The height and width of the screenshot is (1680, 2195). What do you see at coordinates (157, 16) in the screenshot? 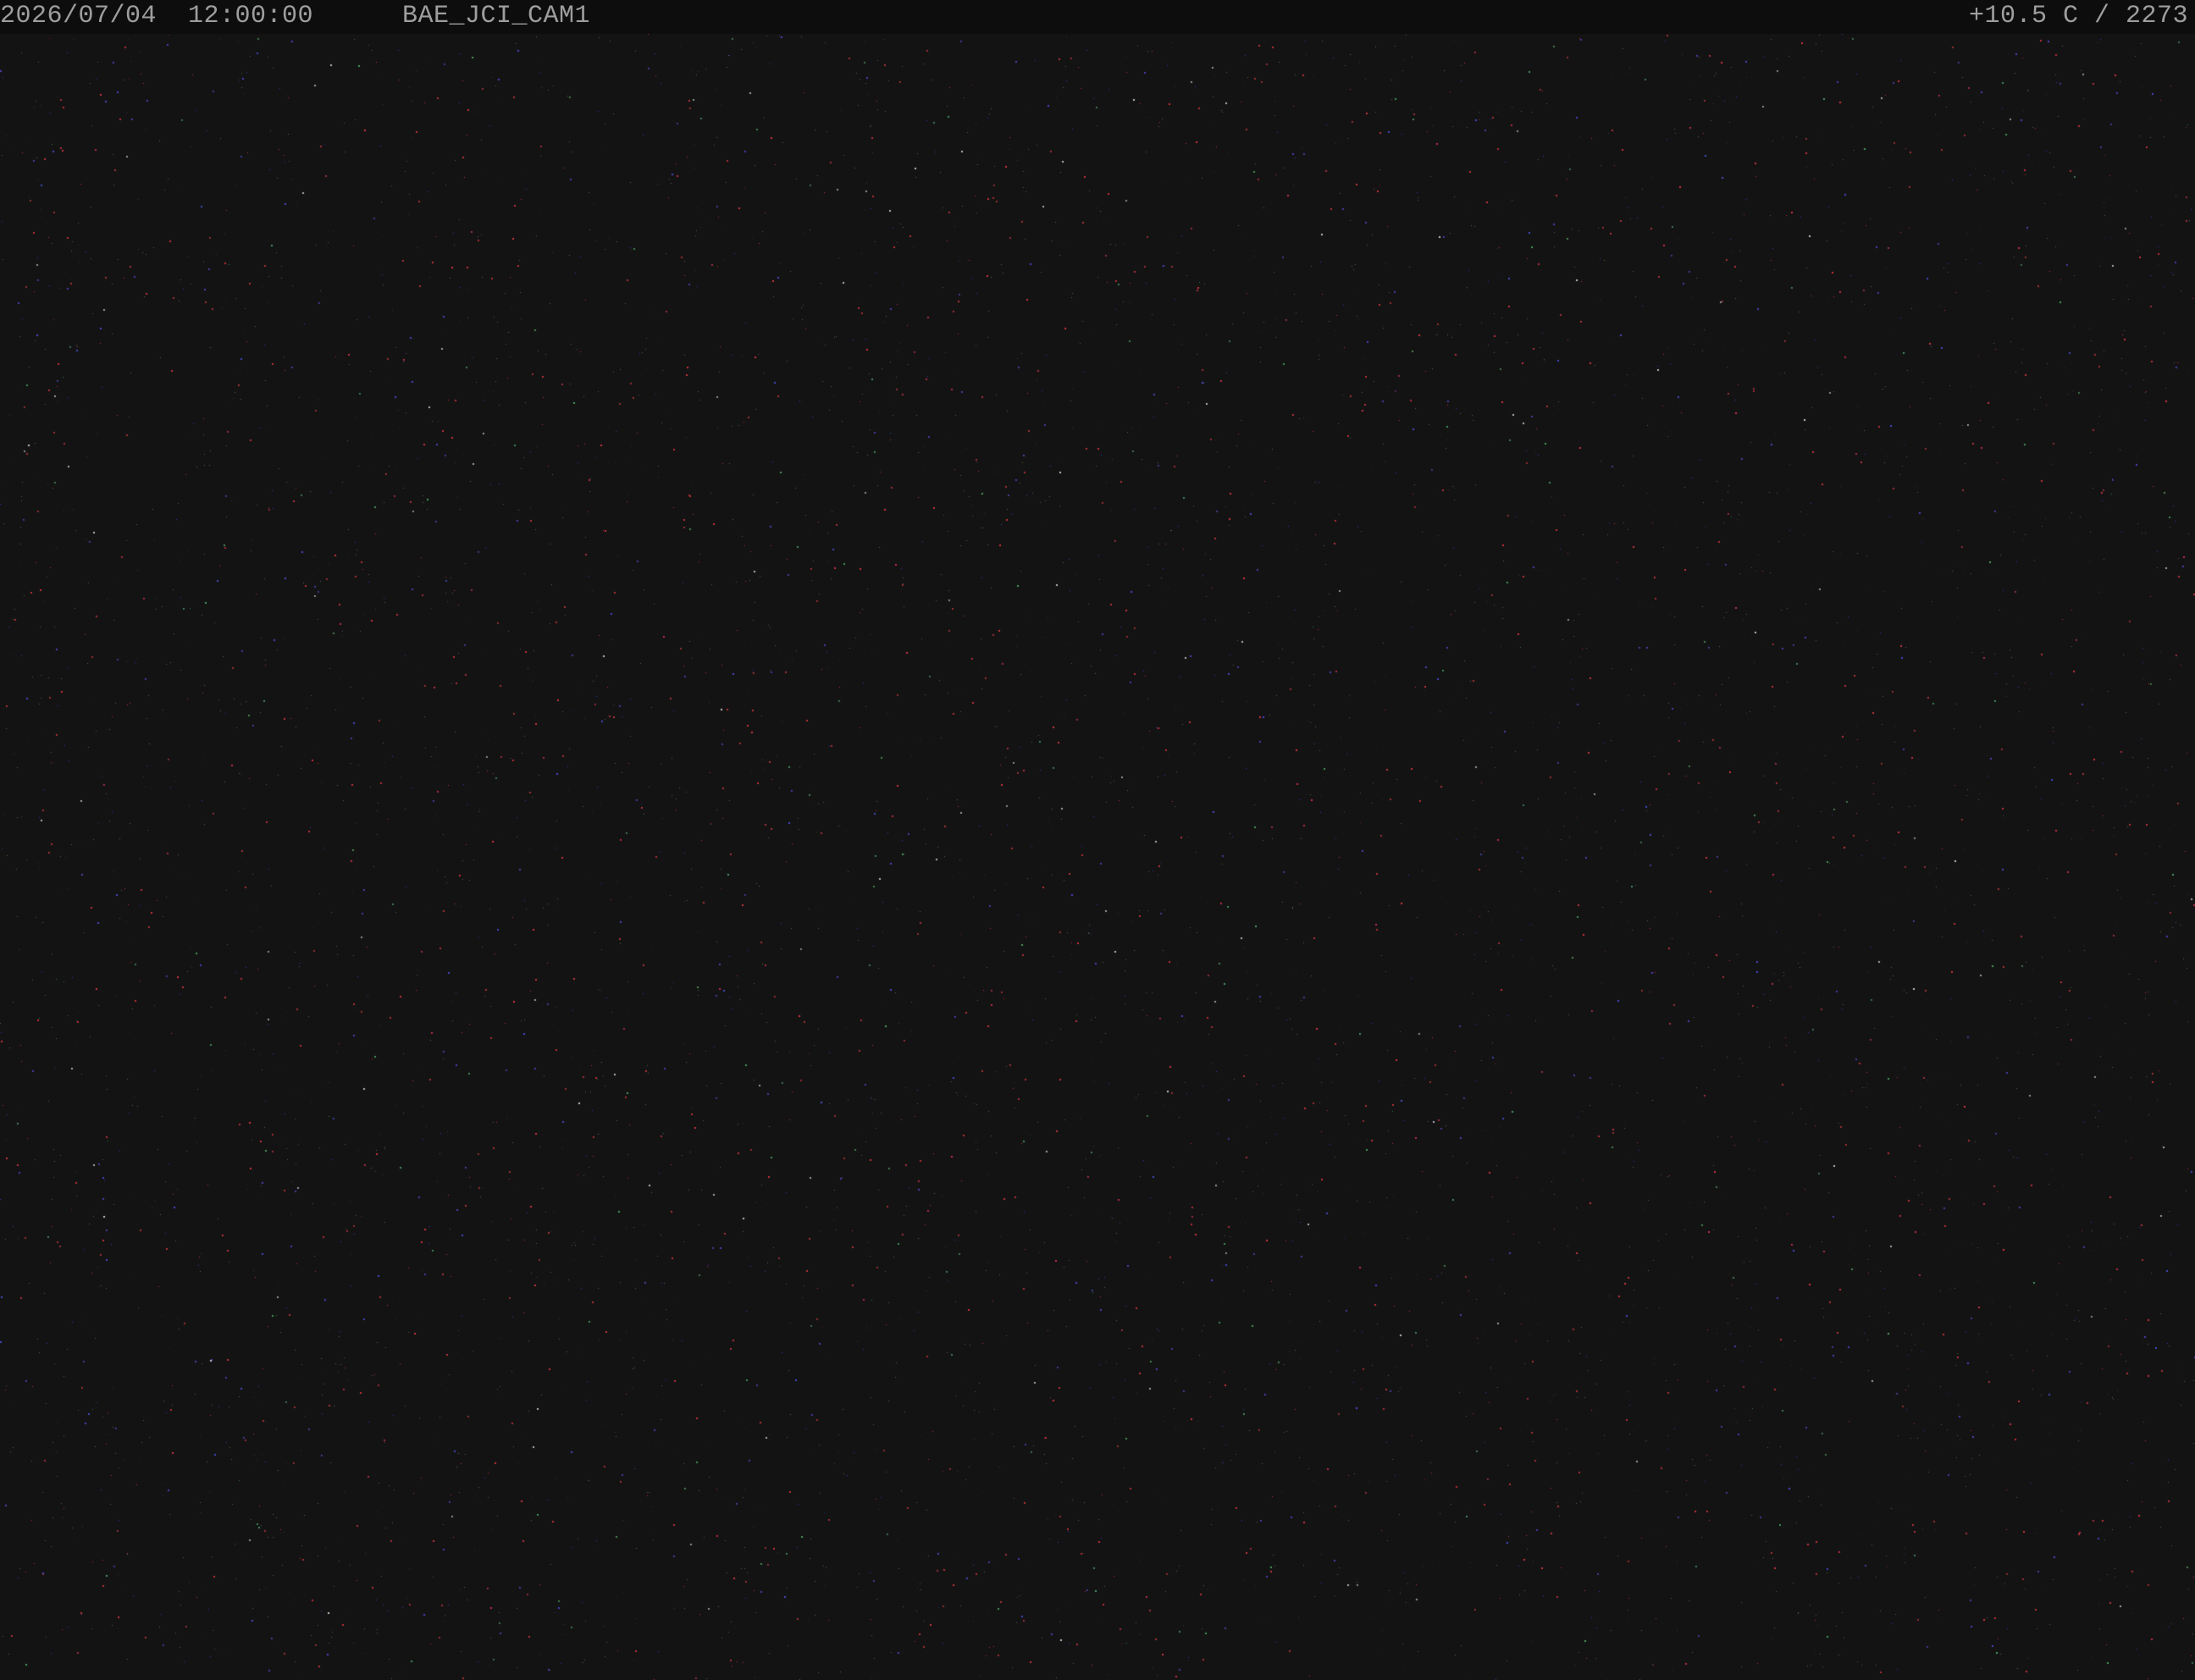
I see `osd-datetime: 2026/07/04 12:00:00` at bounding box center [157, 16].